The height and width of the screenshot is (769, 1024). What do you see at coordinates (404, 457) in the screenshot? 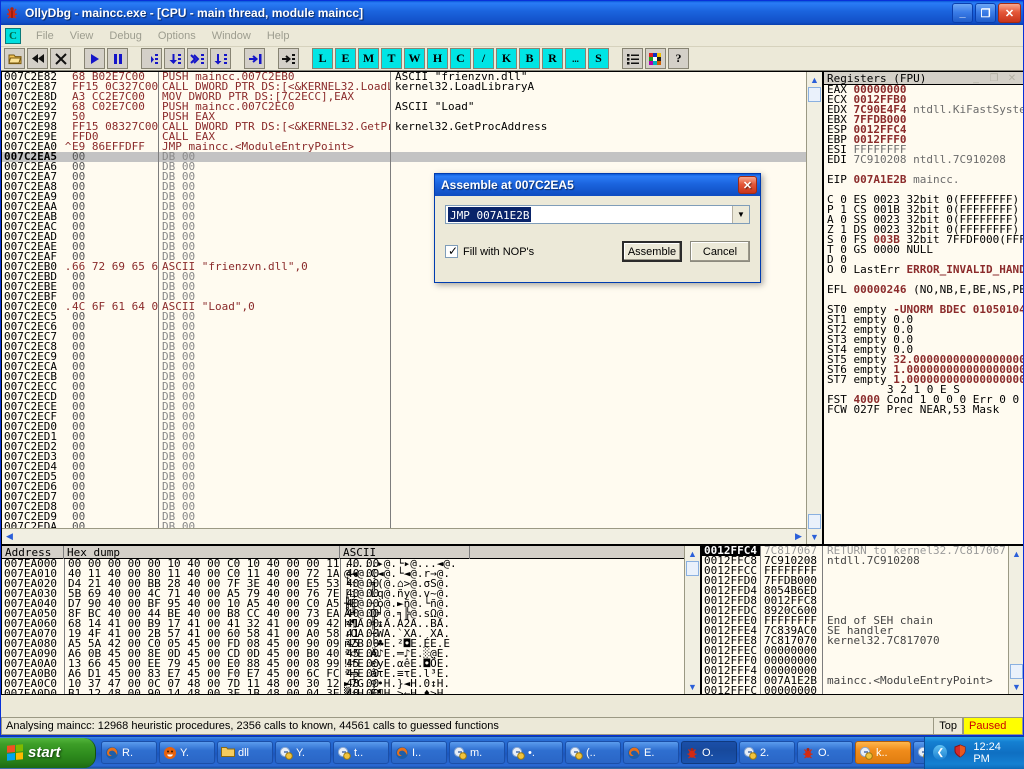
I see `disassembly-row: 007C2ED300DB 00` at bounding box center [404, 457].